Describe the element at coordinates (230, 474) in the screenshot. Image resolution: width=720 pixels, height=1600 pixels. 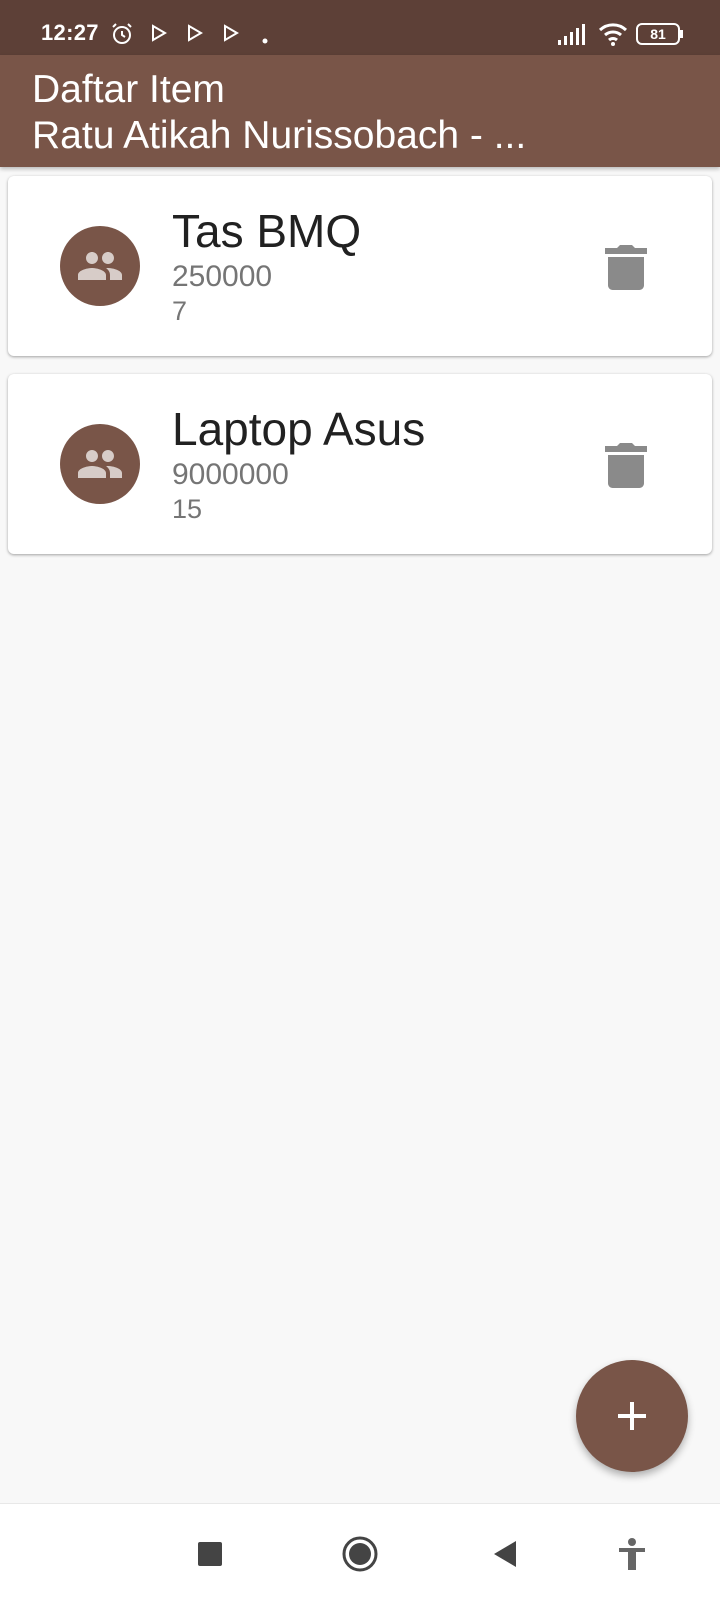
I see `item-price: 9000000` at that location.